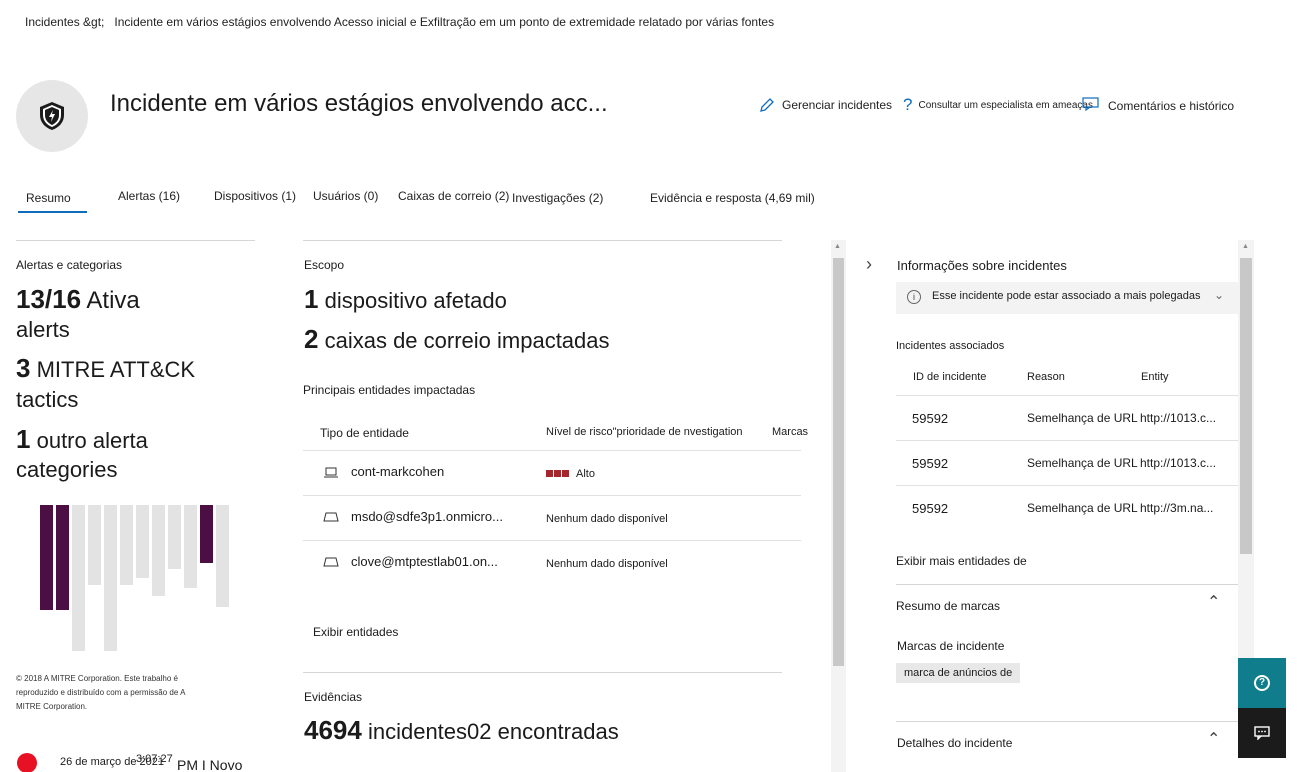 This screenshot has width=1297, height=772. What do you see at coordinates (837, 105) in the screenshot?
I see `manage-incidents-label: Gerenciar incidentes` at bounding box center [837, 105].